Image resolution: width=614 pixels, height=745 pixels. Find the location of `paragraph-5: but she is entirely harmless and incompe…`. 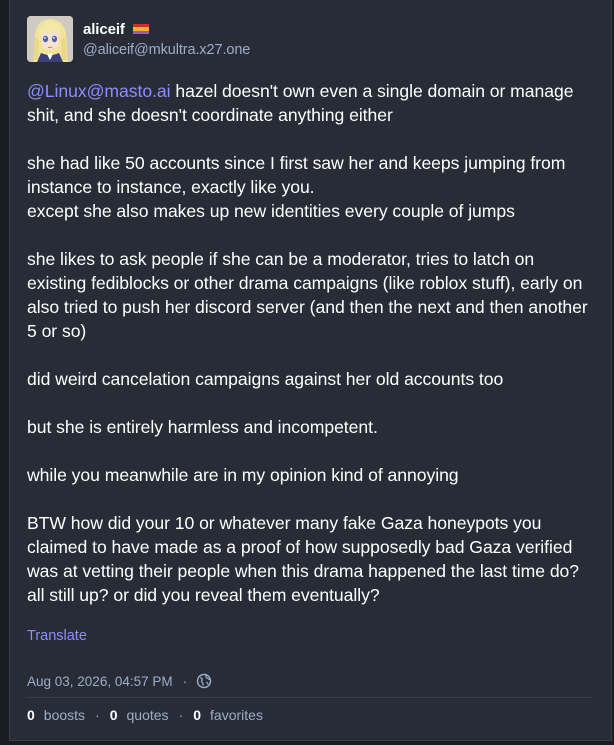

paragraph-5: but she is entirely harmless and incompe… is located at coordinates (202, 427).